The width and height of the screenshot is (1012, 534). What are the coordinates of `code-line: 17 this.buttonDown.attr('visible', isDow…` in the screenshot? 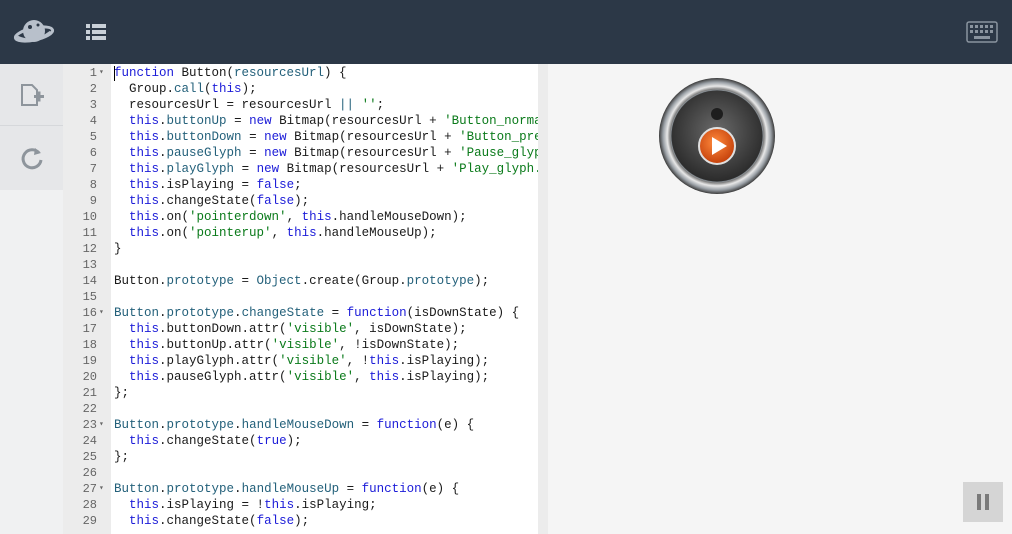 It's located at (300, 329).